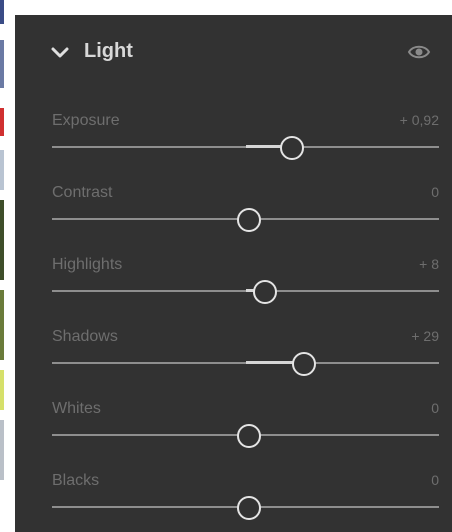 The height and width of the screenshot is (532, 452). What do you see at coordinates (419, 120) in the screenshot?
I see `slider-value: + 0,92` at bounding box center [419, 120].